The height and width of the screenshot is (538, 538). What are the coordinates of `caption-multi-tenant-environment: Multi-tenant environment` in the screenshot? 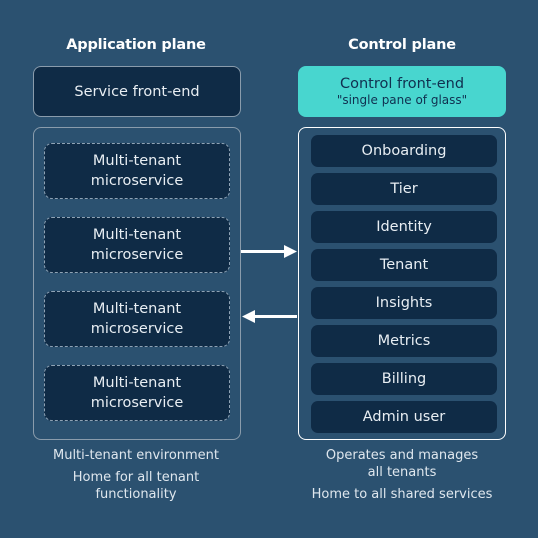 It's located at (136, 455).